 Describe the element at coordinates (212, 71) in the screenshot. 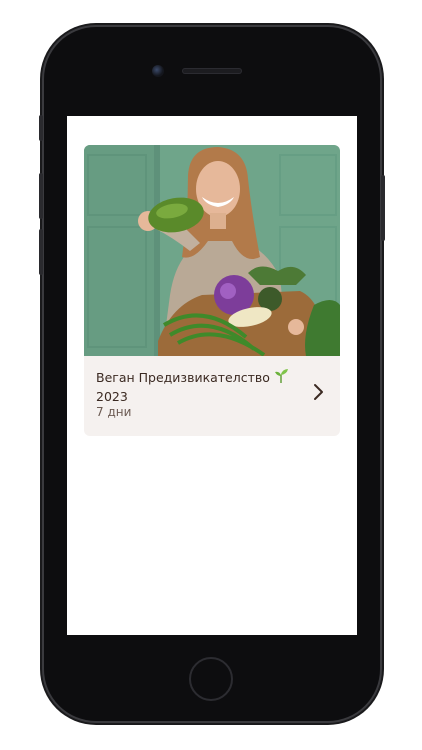

I see `earpiece-speaker` at that location.